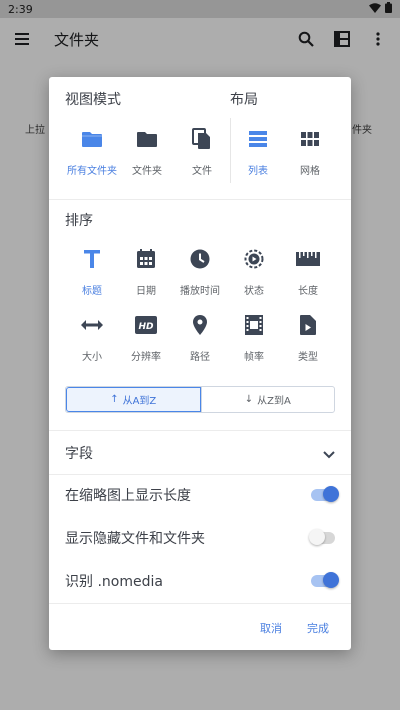 Image resolution: width=400 pixels, height=710 pixels. Describe the element at coordinates (200, 453) in the screenshot. I see `fields-expander: 字段` at that location.